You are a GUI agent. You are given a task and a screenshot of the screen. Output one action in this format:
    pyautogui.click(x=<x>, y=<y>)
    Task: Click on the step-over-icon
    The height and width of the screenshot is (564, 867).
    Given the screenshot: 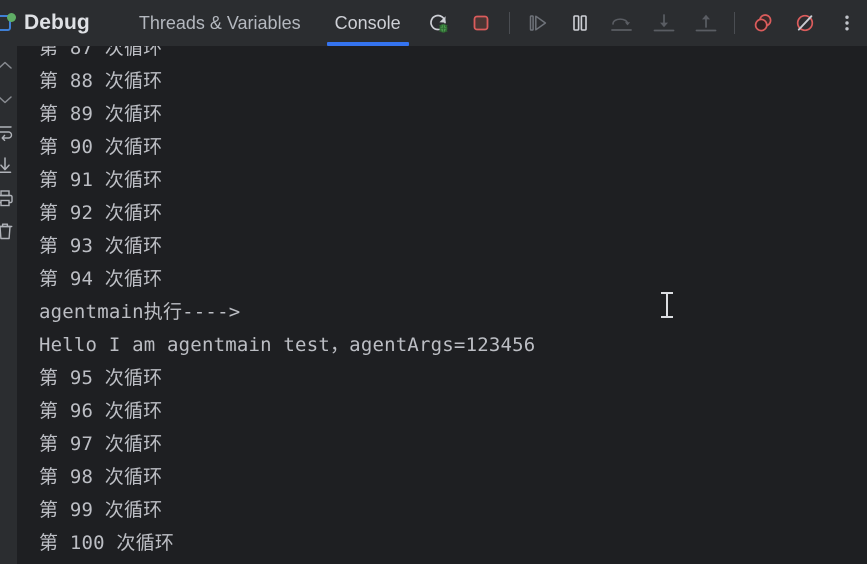 What is the action you would take?
    pyautogui.click(x=622, y=23)
    